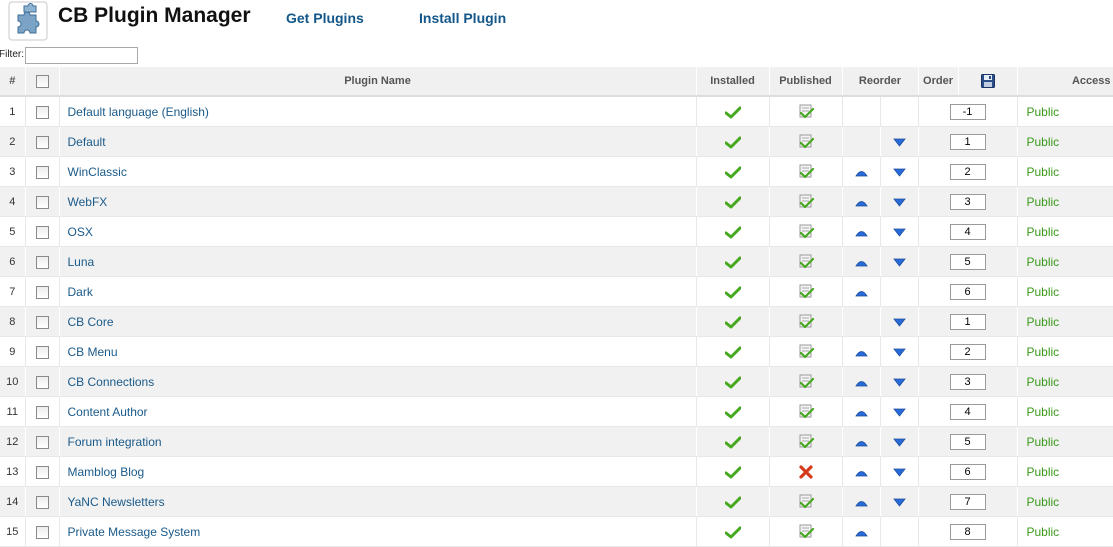  Describe the element at coordinates (91, 322) in the screenshot. I see `plugin-name-link: CB Core` at that location.